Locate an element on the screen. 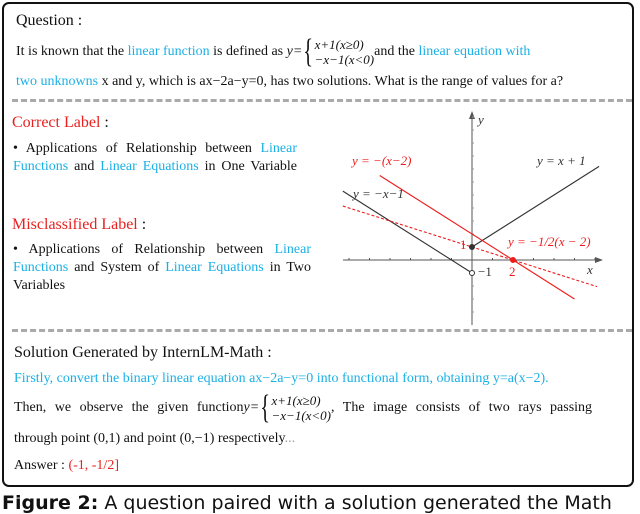  graph-line is located at coordinates (407, 232).